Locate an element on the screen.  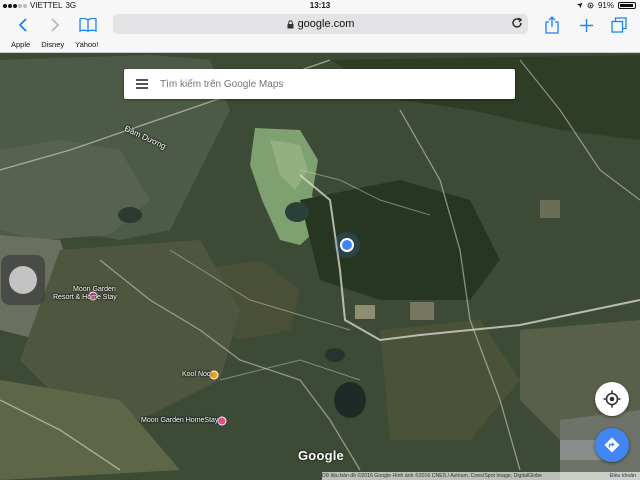
new-tab-button is located at coordinates (586, 25).